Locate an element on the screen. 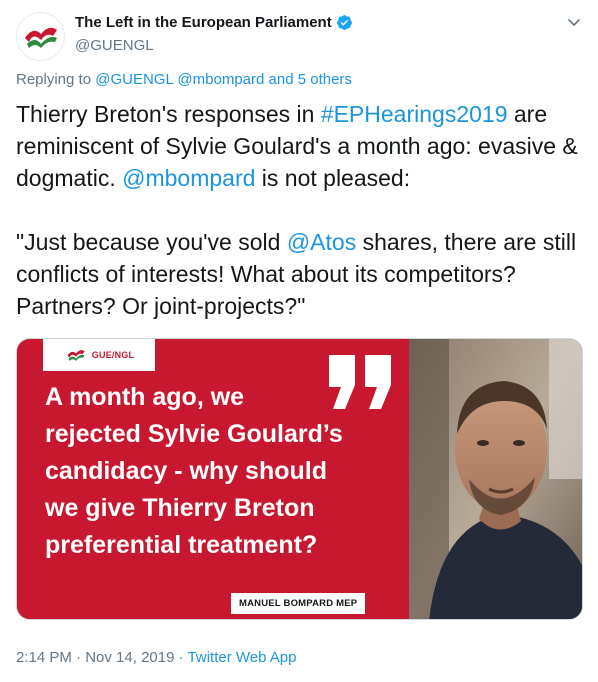 The image size is (598, 682). guengl-logo-icon is located at coordinates (40, 37).